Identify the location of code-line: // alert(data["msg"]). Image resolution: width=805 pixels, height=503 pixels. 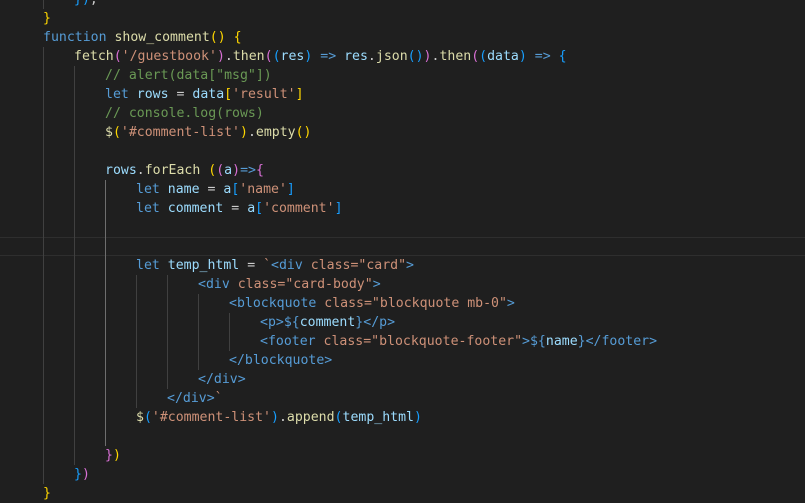
(188, 75).